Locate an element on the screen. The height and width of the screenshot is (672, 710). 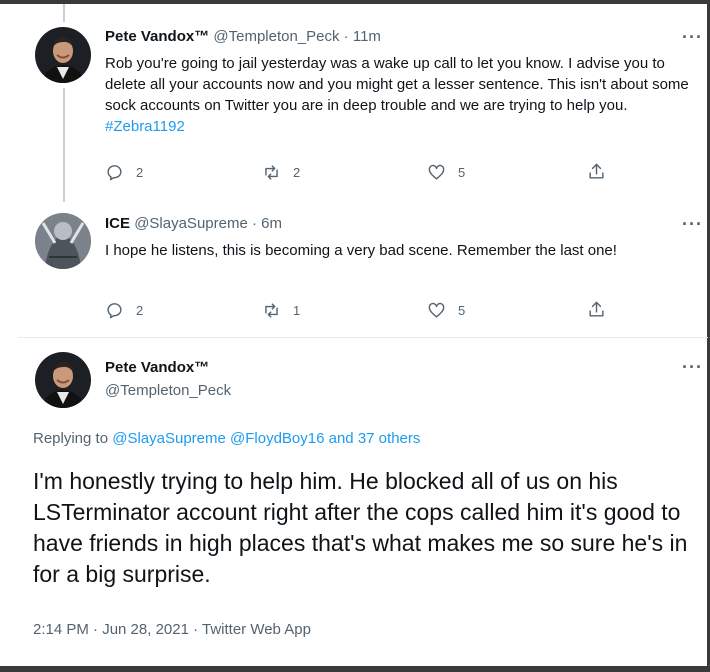
display-name: ICE is located at coordinates (117, 223).